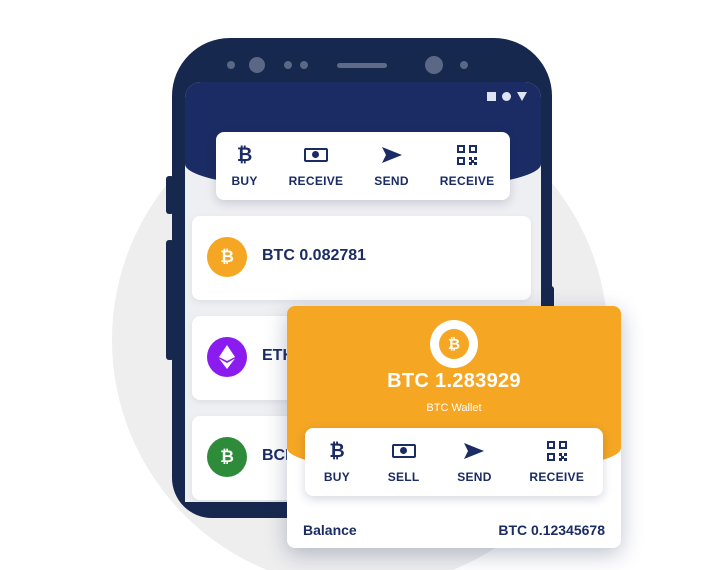 The width and height of the screenshot is (720, 570). I want to click on ethereum-icon, so click(227, 357).